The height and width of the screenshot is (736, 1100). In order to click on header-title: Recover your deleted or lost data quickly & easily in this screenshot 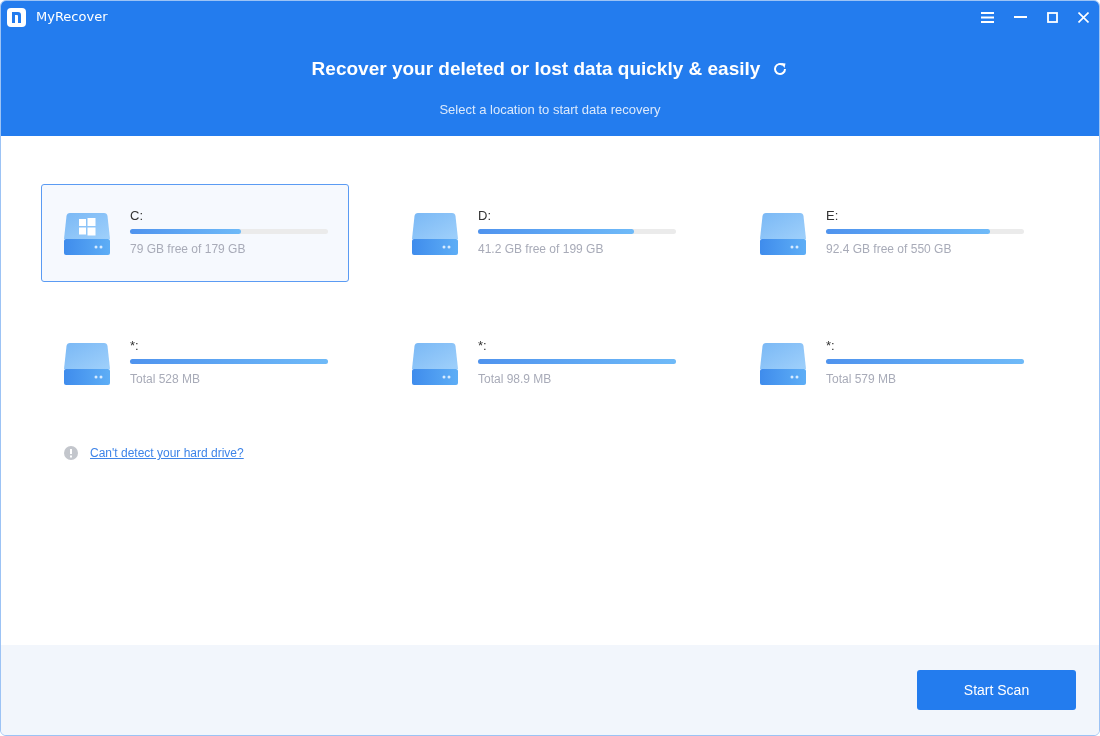, I will do `click(536, 69)`.